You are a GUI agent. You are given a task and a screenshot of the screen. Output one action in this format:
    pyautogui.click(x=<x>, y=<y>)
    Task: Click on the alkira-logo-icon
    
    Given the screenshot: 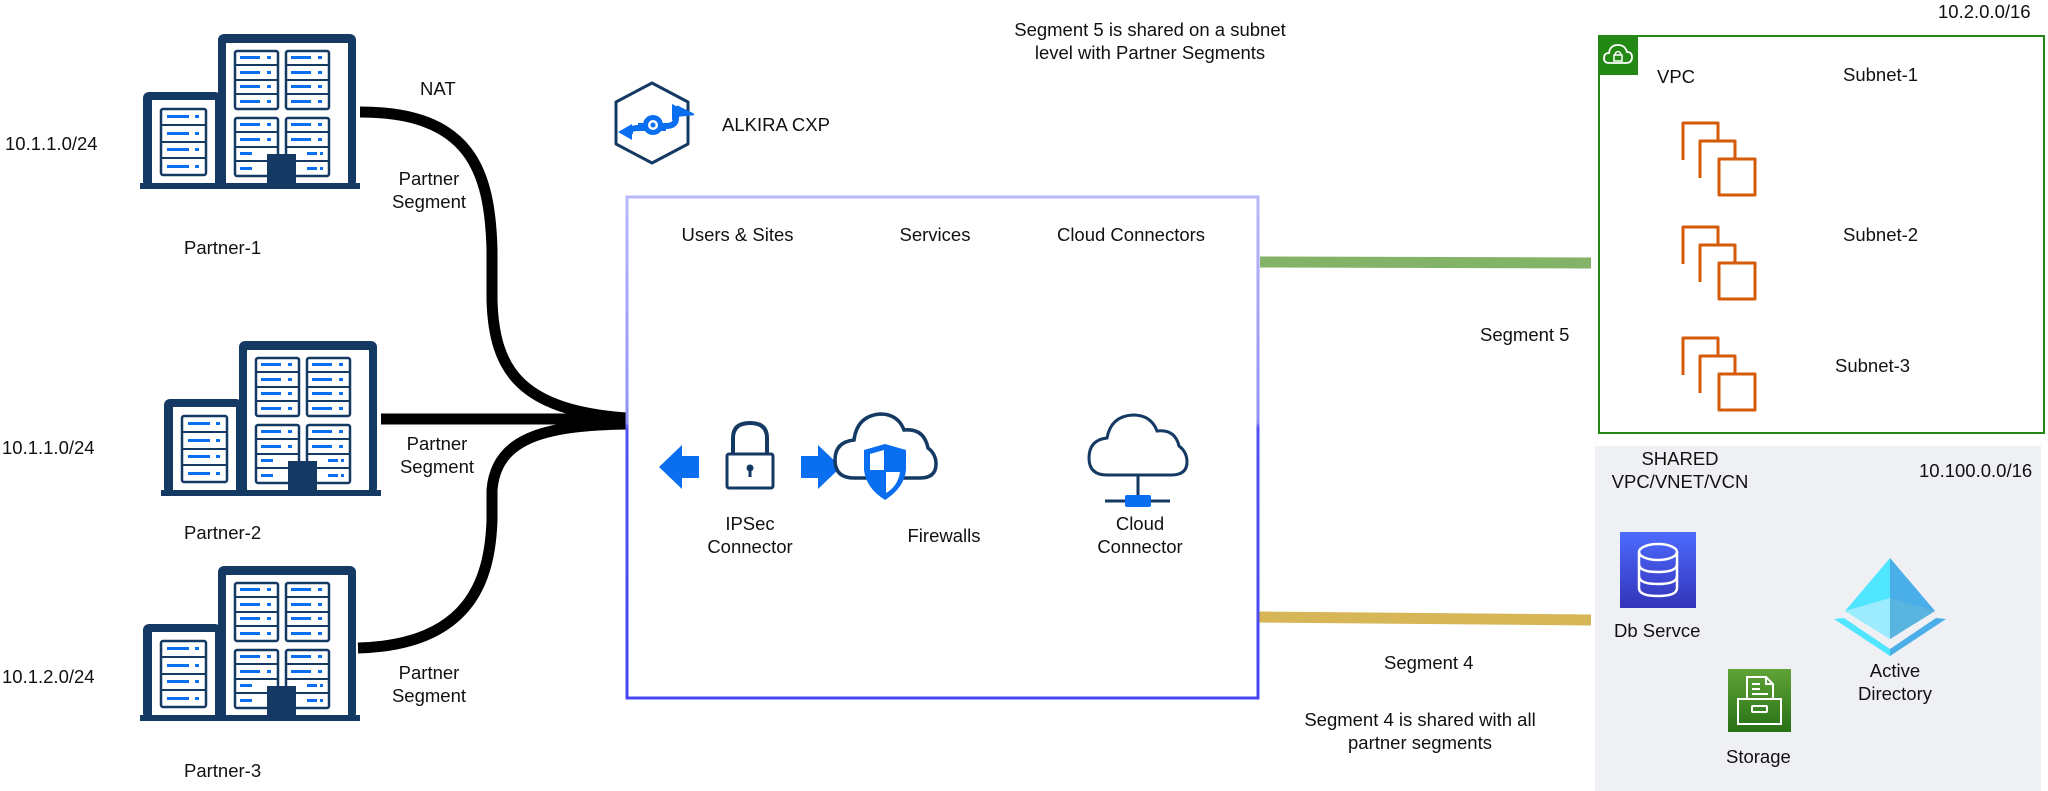 What is the action you would take?
    pyautogui.click(x=654, y=123)
    